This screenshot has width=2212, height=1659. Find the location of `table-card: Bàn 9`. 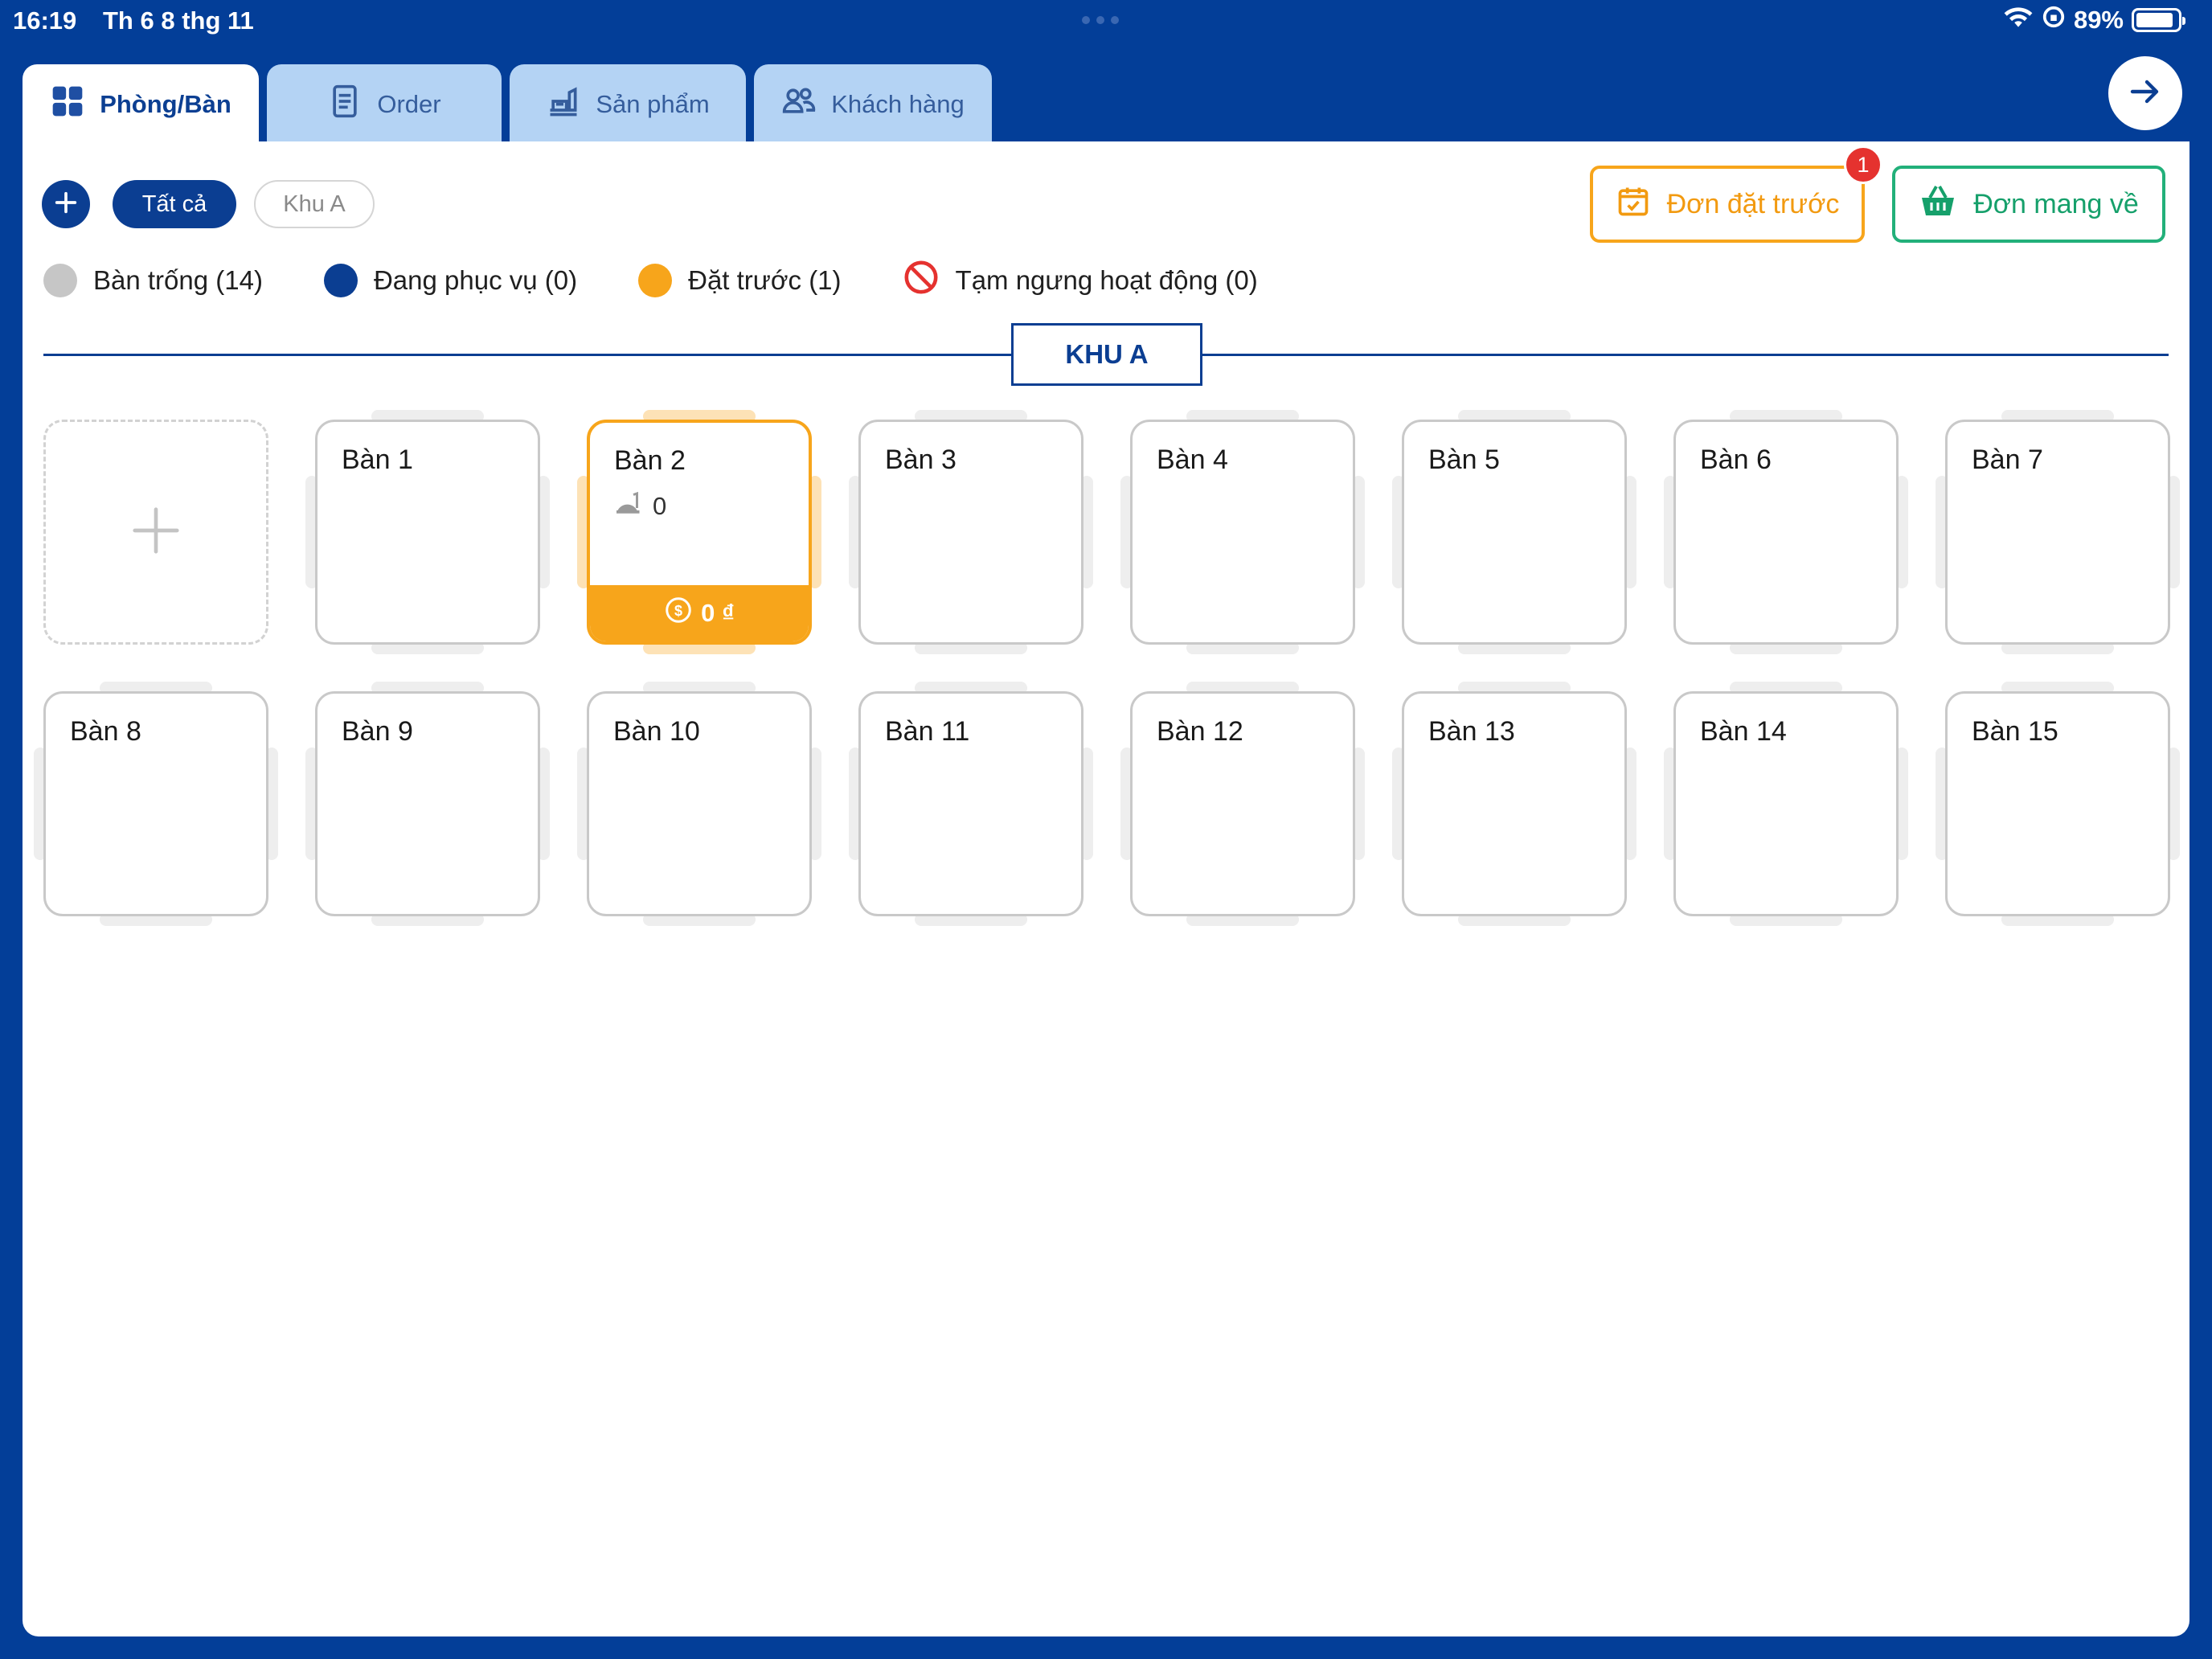

table-card: Bàn 9 is located at coordinates (427, 804).